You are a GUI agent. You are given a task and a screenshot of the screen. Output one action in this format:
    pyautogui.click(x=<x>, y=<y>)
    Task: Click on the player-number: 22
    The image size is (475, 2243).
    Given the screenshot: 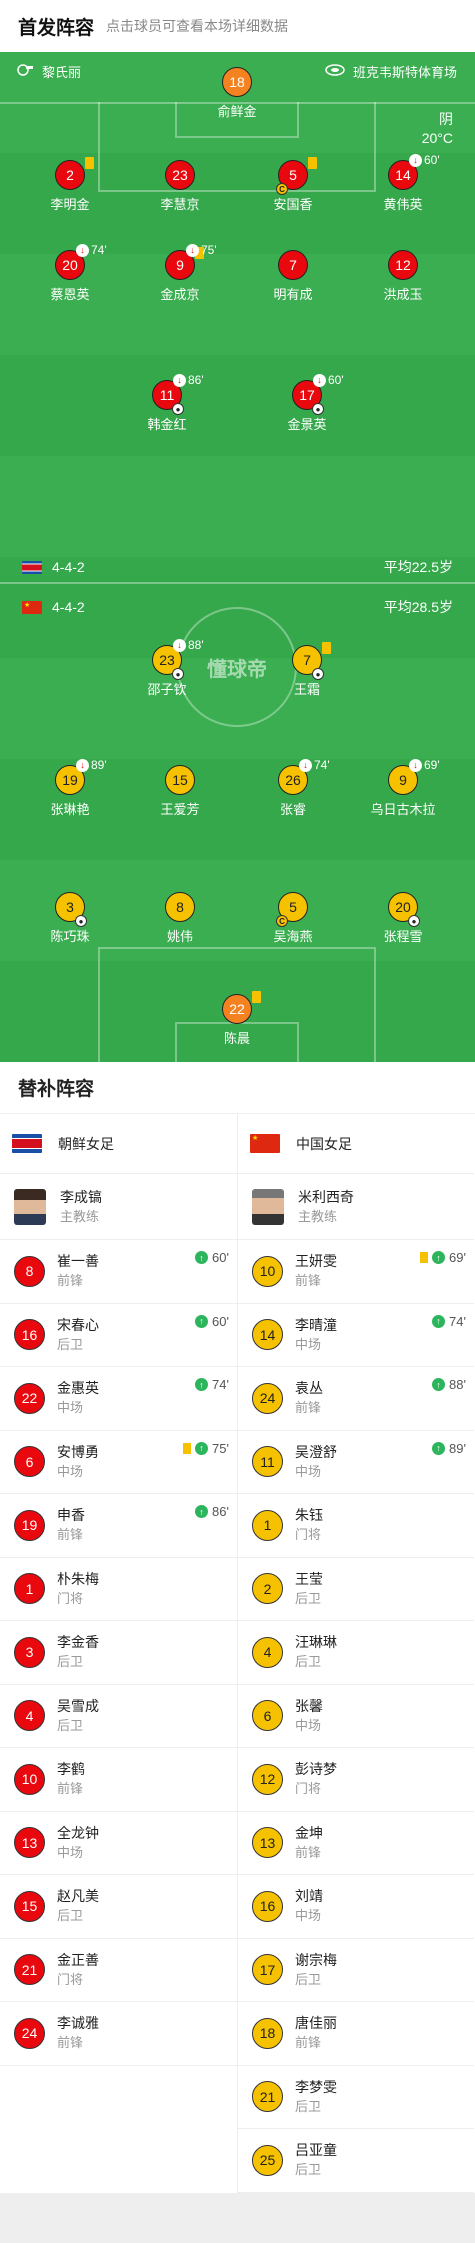 What is the action you would take?
    pyautogui.click(x=241, y=1007)
    